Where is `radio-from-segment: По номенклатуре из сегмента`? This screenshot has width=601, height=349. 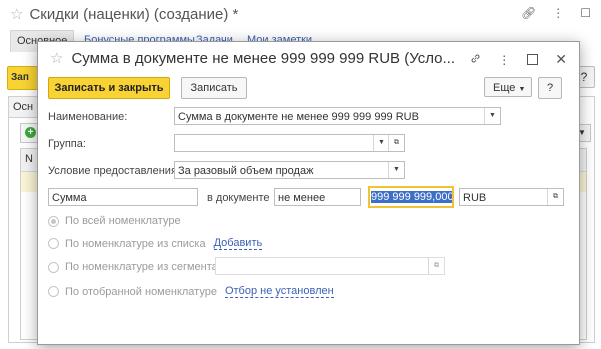 radio-from-segment: По номенклатуре из сегмента is located at coordinates (133, 267).